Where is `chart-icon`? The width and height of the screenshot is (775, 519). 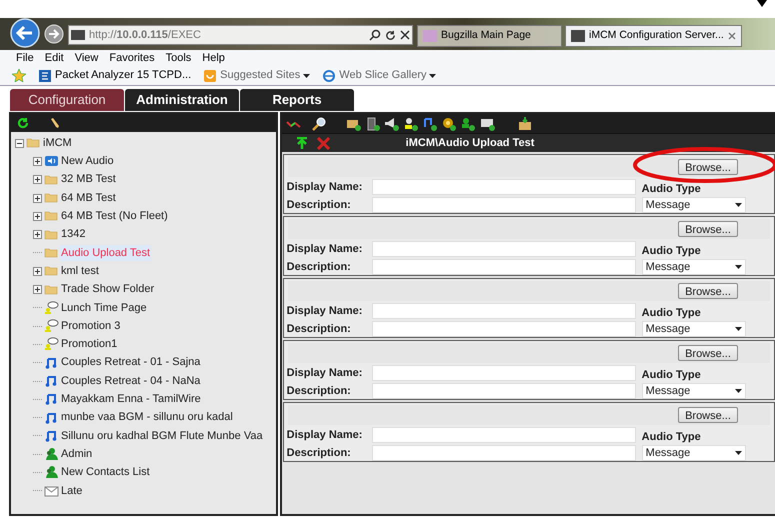 chart-icon is located at coordinates (294, 123).